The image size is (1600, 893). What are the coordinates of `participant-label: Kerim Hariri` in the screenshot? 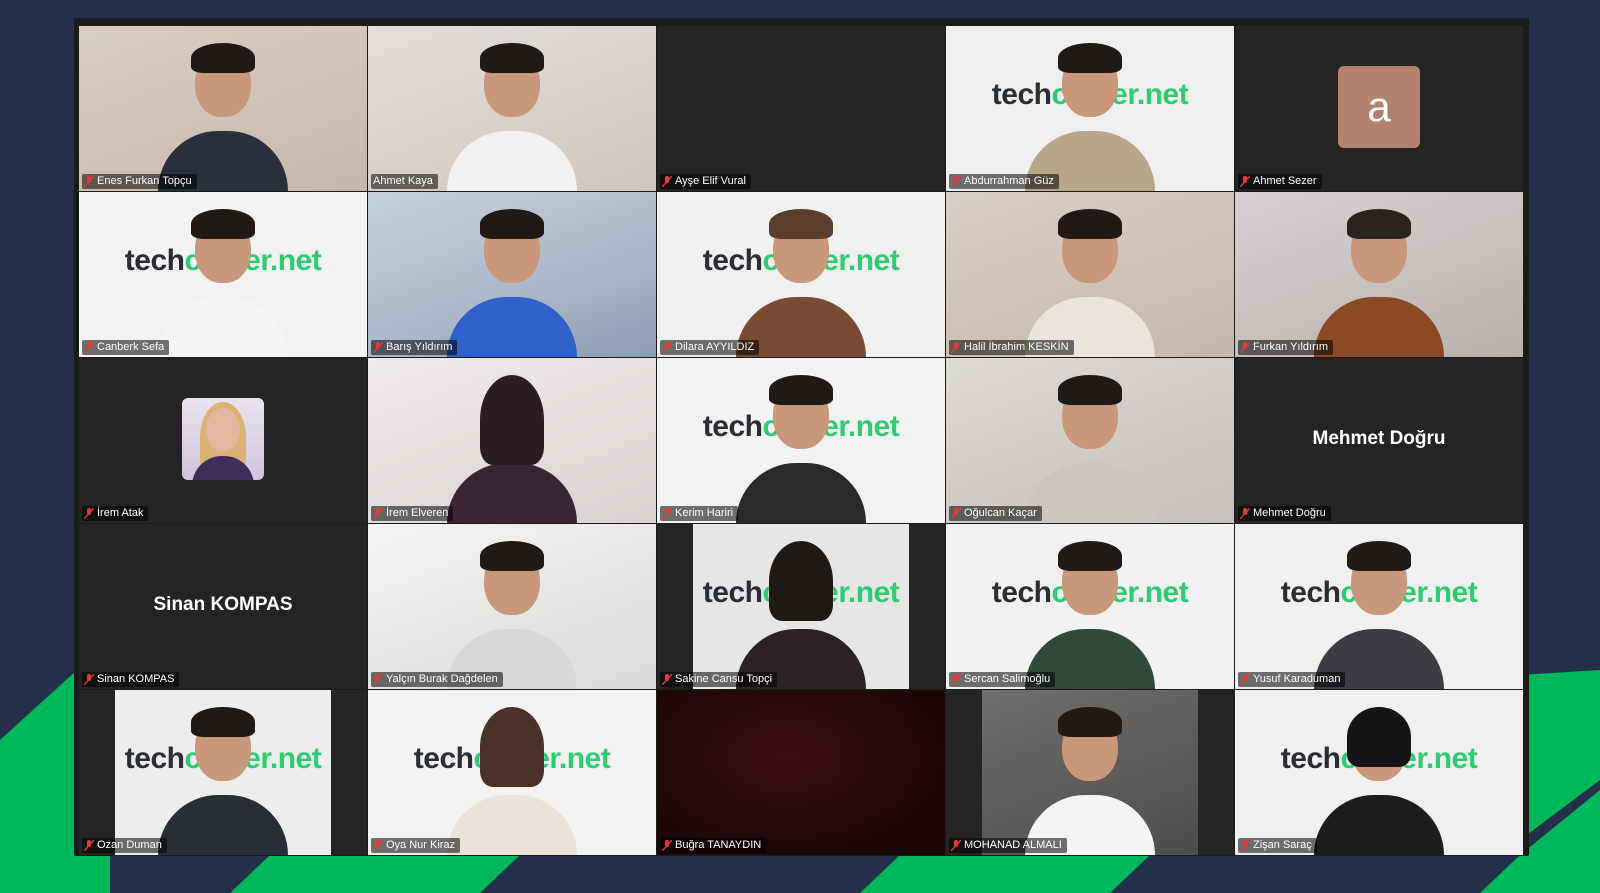 It's located at (699, 513).